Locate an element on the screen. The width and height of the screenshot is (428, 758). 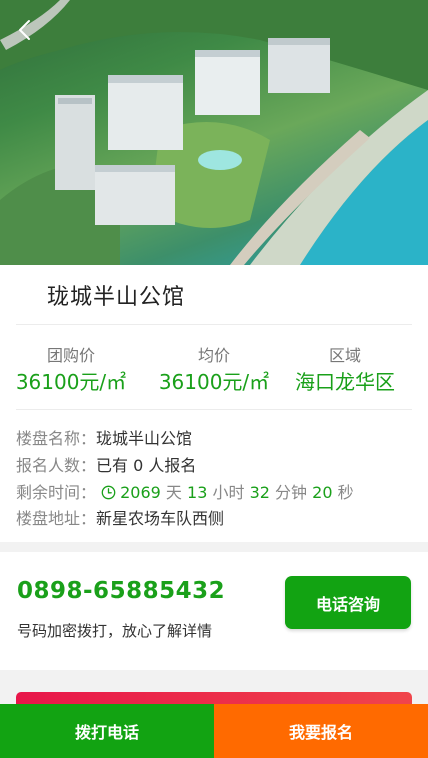
signup-button: 我要报名 is located at coordinates (321, 731).